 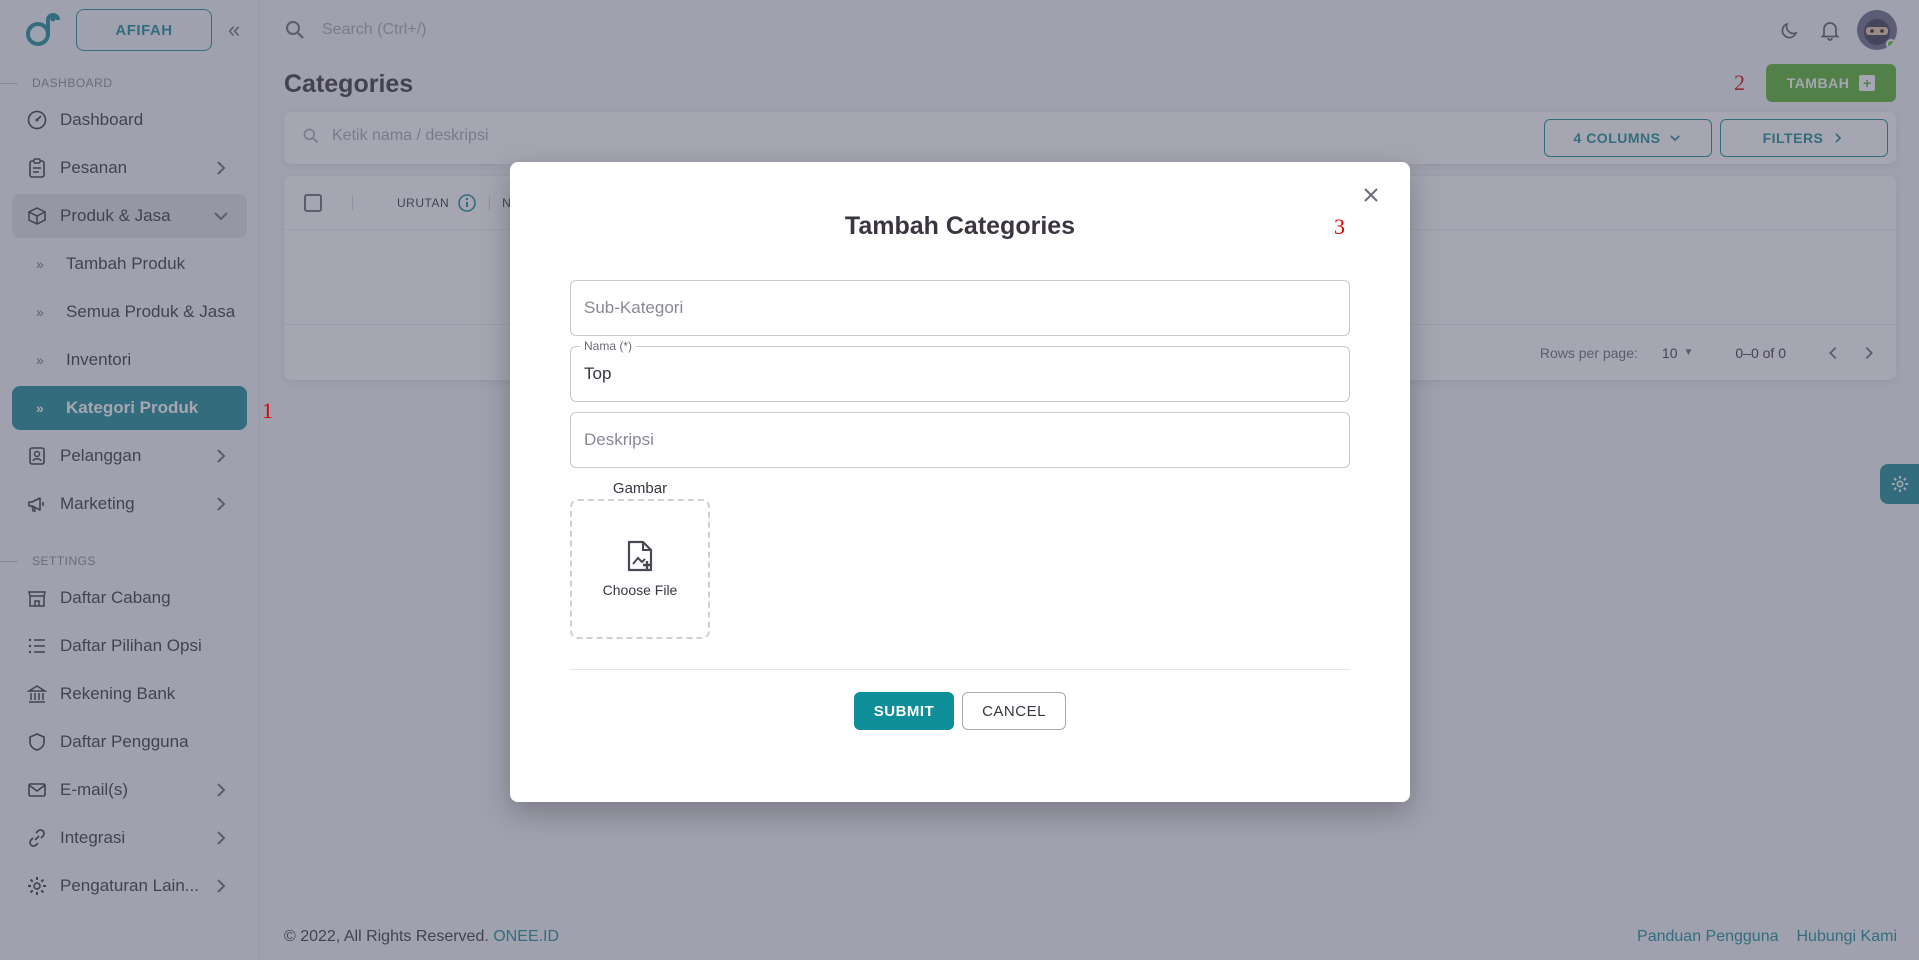 What do you see at coordinates (619, 439) in the screenshot?
I see `deskripsi-placeholder: Deskripsi` at bounding box center [619, 439].